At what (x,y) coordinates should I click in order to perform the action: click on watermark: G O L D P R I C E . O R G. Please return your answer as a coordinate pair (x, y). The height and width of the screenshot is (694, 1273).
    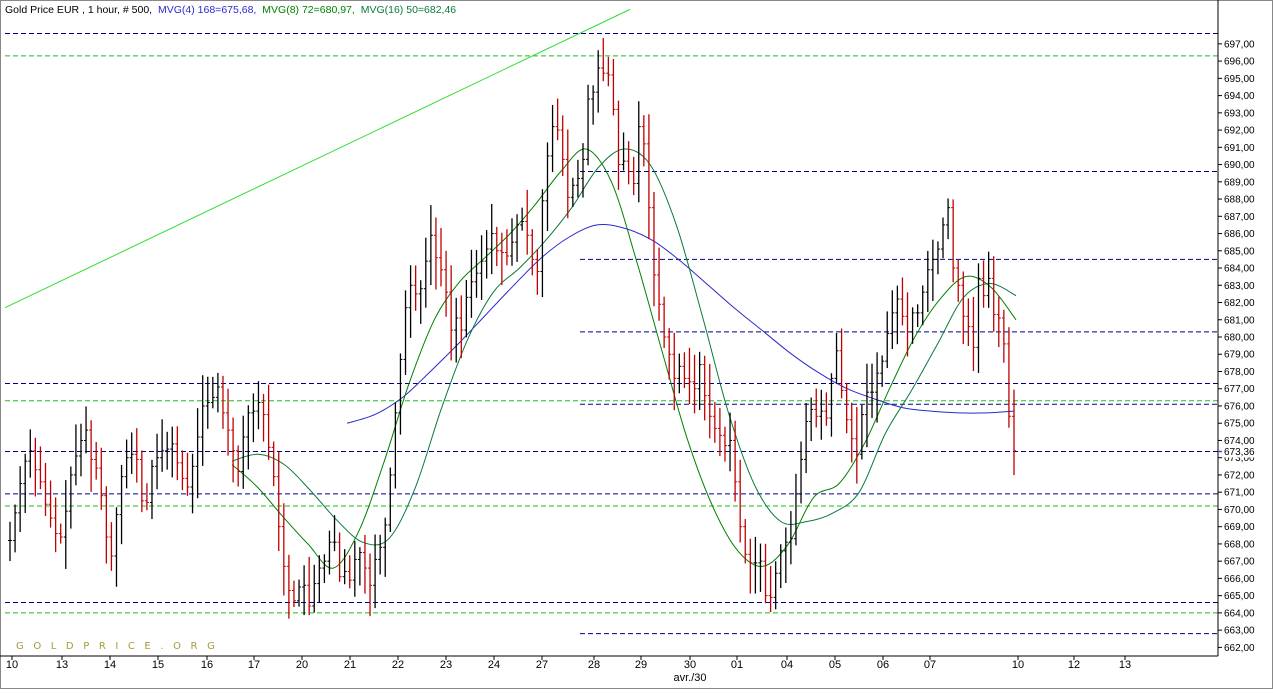
    Looking at the image, I should click on (117, 646).